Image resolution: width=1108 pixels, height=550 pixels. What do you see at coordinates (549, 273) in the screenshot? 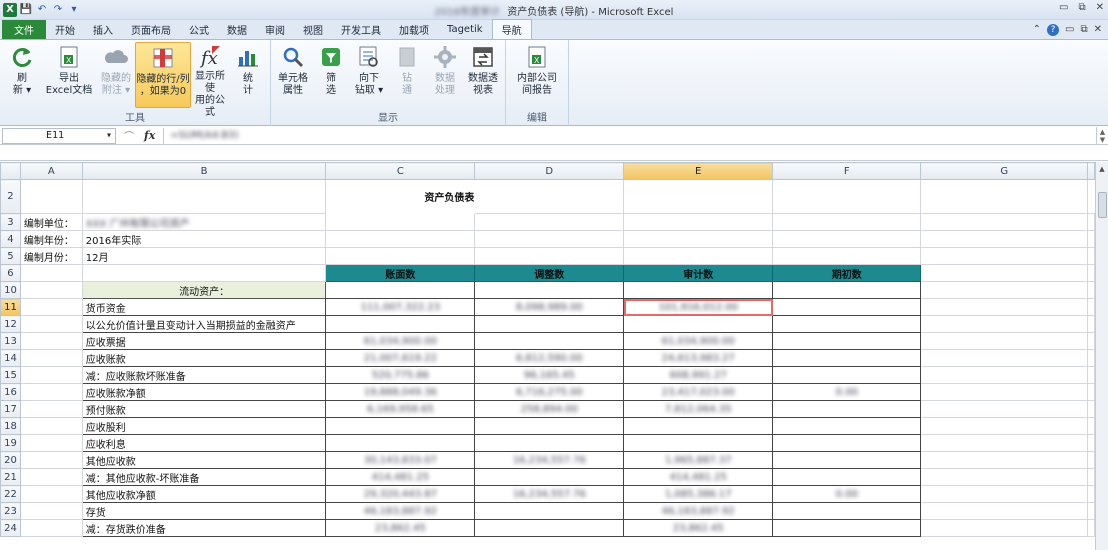
I see `column-title-1: 调整数` at bounding box center [549, 273].